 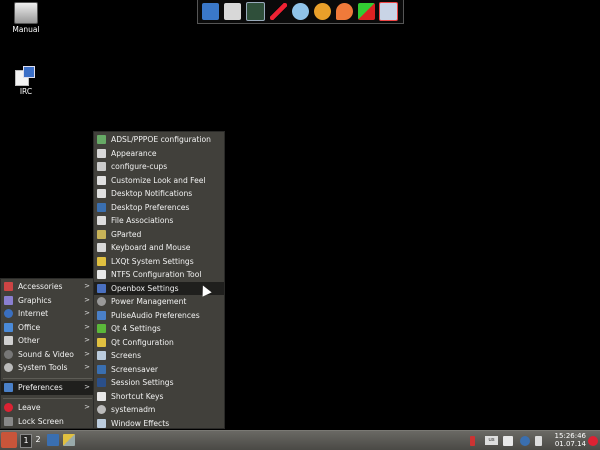 I want to click on menu-item-label: Keyboard and Mouse, so click(x=151, y=248).